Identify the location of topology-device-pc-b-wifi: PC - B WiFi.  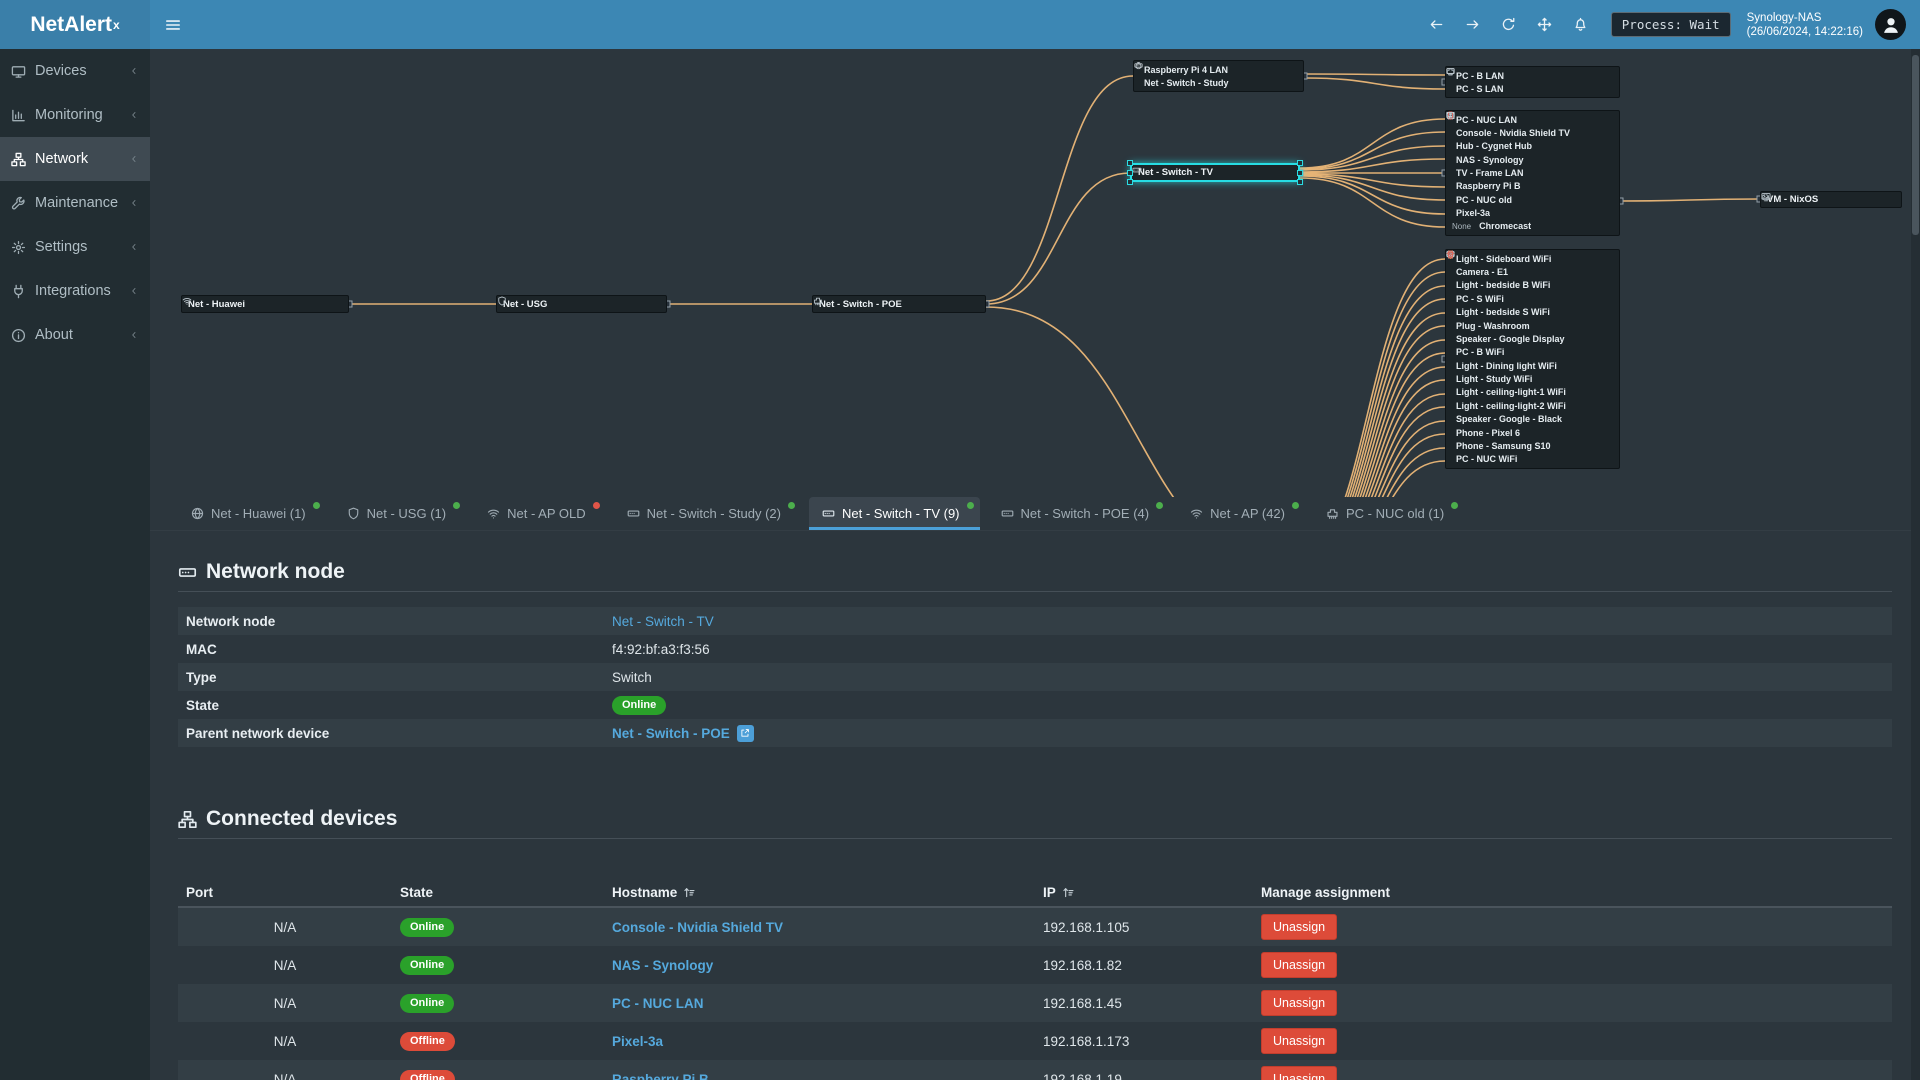
(1532, 305).